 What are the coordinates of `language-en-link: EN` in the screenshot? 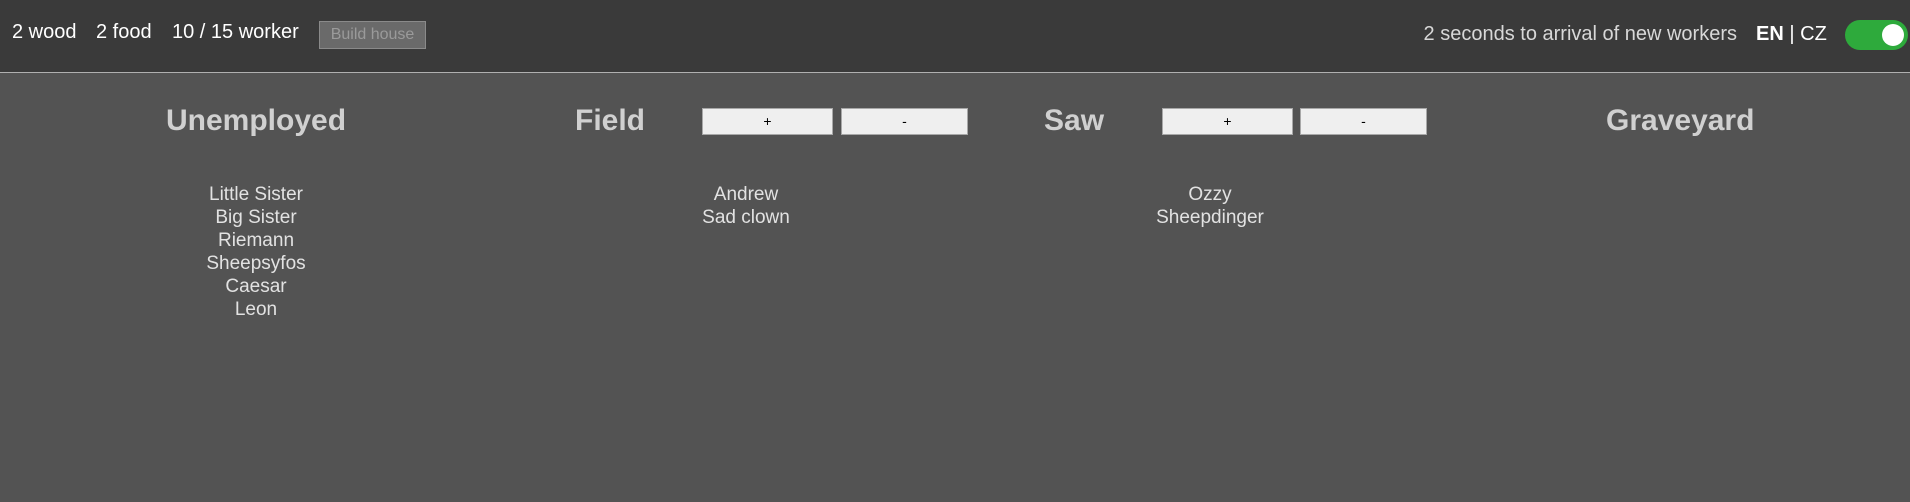 It's located at (1770, 34).